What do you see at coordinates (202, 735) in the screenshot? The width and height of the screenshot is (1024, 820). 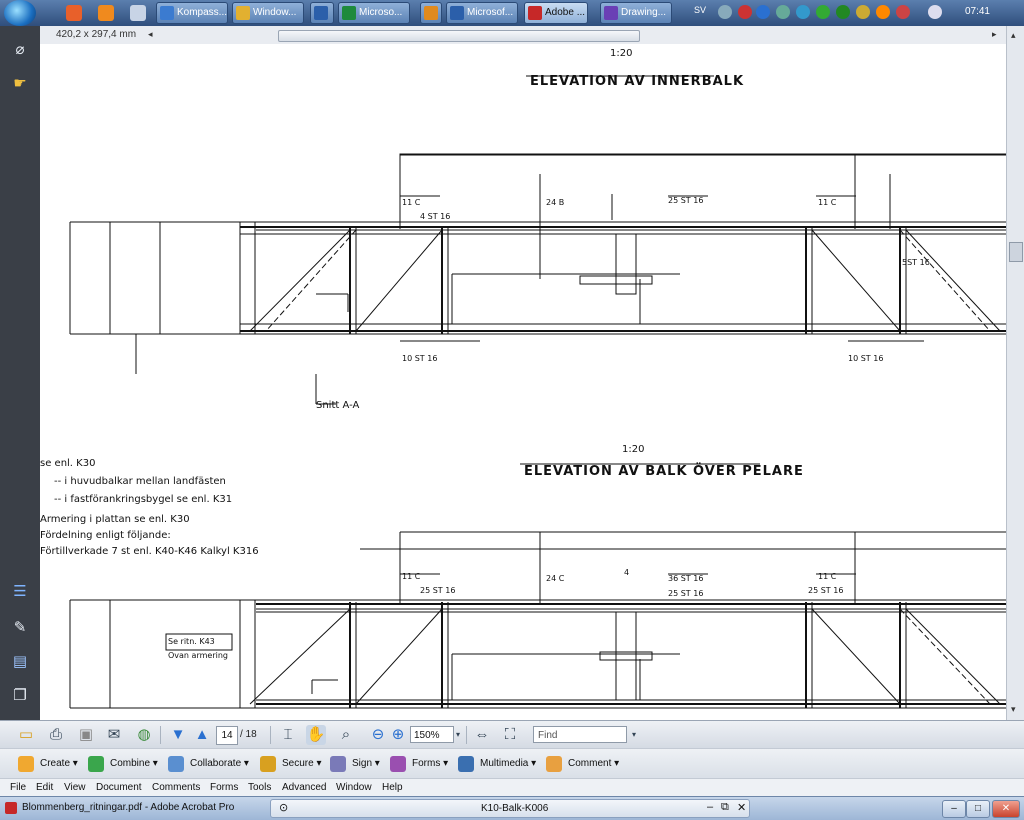 I see `page-up-icon: ▲` at bounding box center [202, 735].